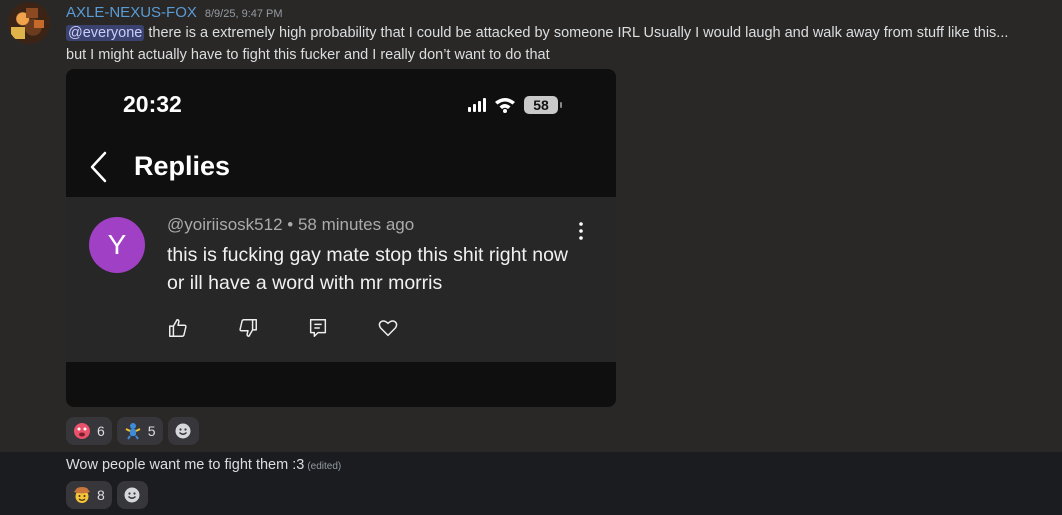  What do you see at coordinates (101, 431) in the screenshot?
I see `reaction-count: 6` at bounding box center [101, 431].